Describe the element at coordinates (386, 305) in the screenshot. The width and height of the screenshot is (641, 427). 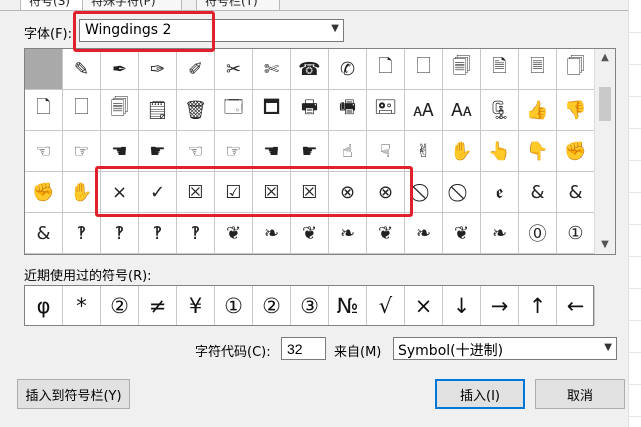
I see `recent-symbol-cell: √` at that location.